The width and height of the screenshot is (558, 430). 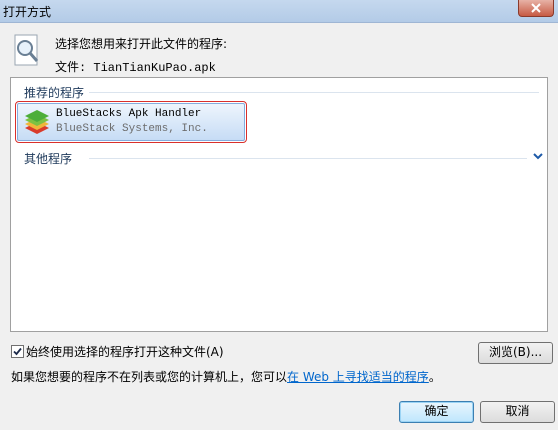 What do you see at coordinates (434, 377) in the screenshot?
I see `info-text-suffix: 。` at bounding box center [434, 377].